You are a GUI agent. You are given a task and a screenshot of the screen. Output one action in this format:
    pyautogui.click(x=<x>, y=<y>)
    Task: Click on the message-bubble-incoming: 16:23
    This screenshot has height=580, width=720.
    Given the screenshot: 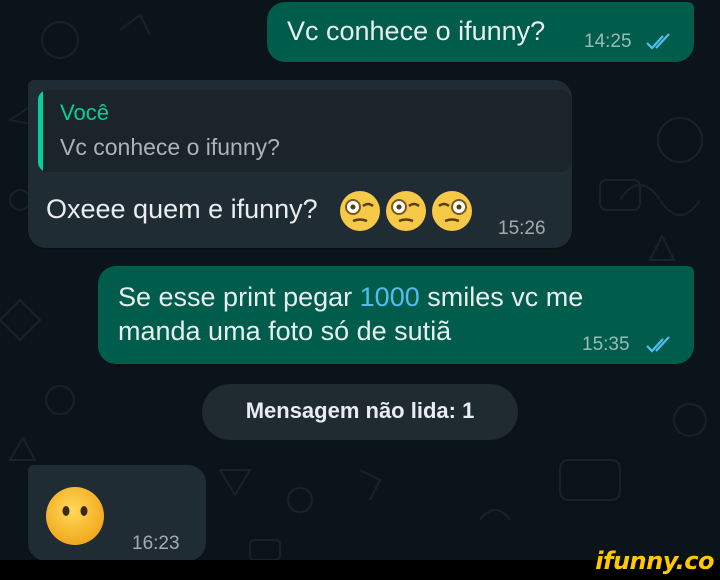 What is the action you would take?
    pyautogui.click(x=117, y=513)
    